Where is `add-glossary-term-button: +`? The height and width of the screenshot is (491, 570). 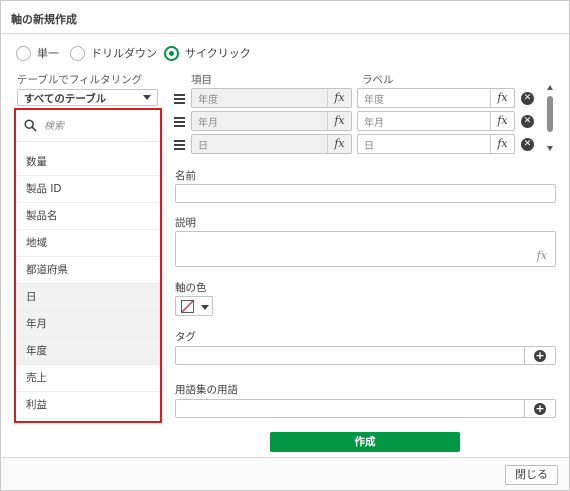
add-glossary-term-button: + is located at coordinates (540, 408).